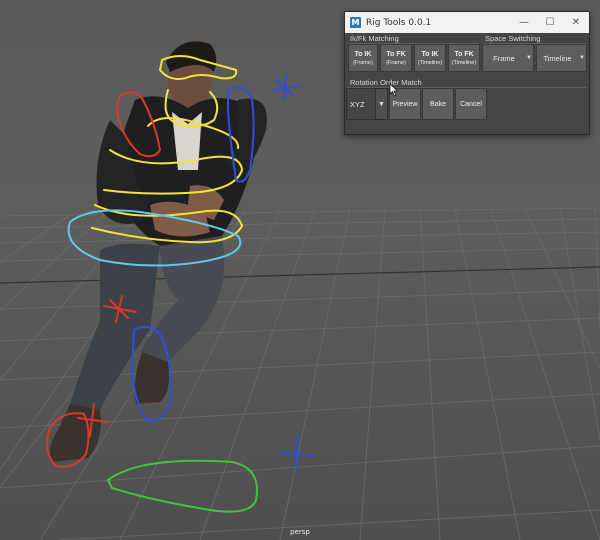  What do you see at coordinates (394, 90) in the screenshot?
I see `mouse-cursor-icon` at bounding box center [394, 90].